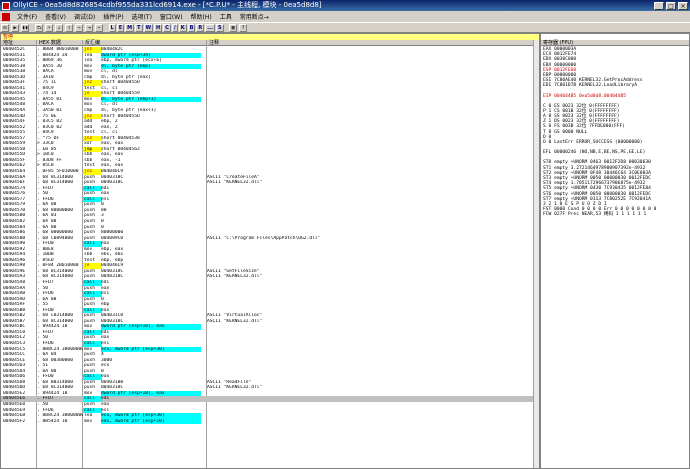  What do you see at coordinates (148, 27) in the screenshot?
I see `windows-button: W` at bounding box center [148, 27].